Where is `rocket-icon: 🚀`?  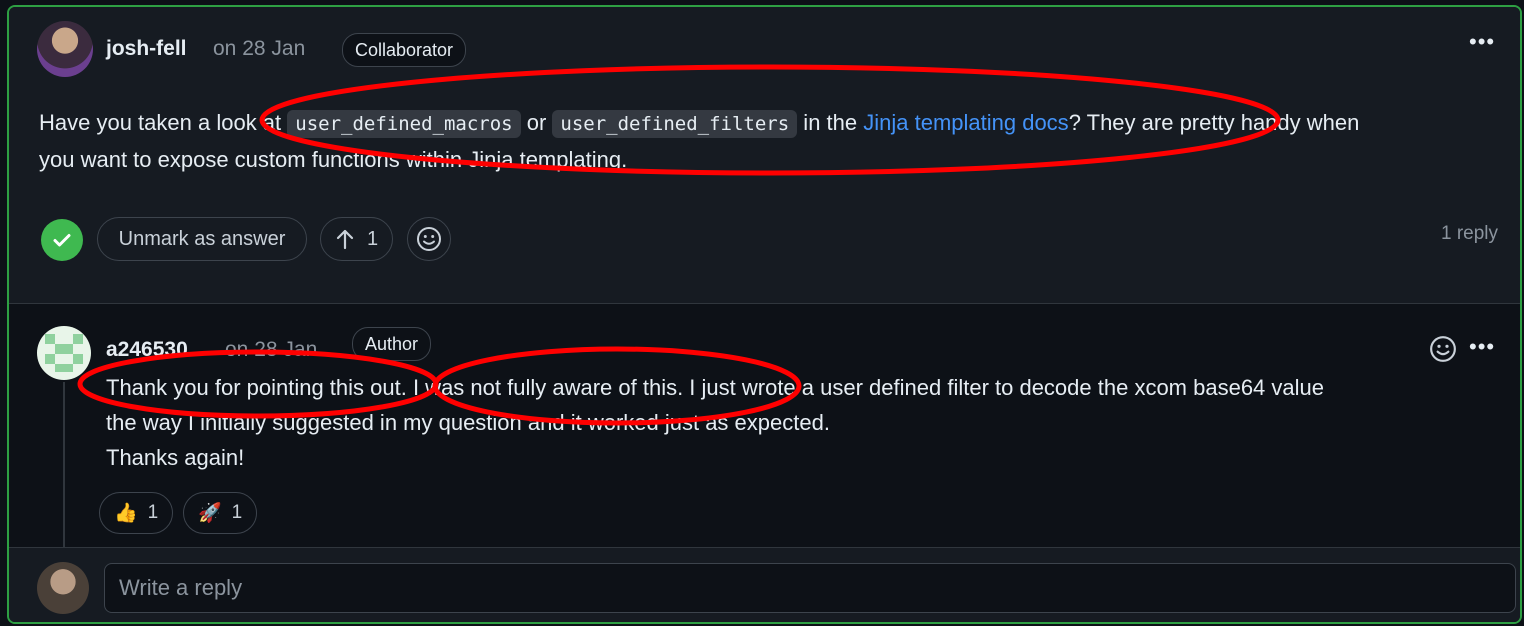
rocket-icon: 🚀 is located at coordinates (210, 513).